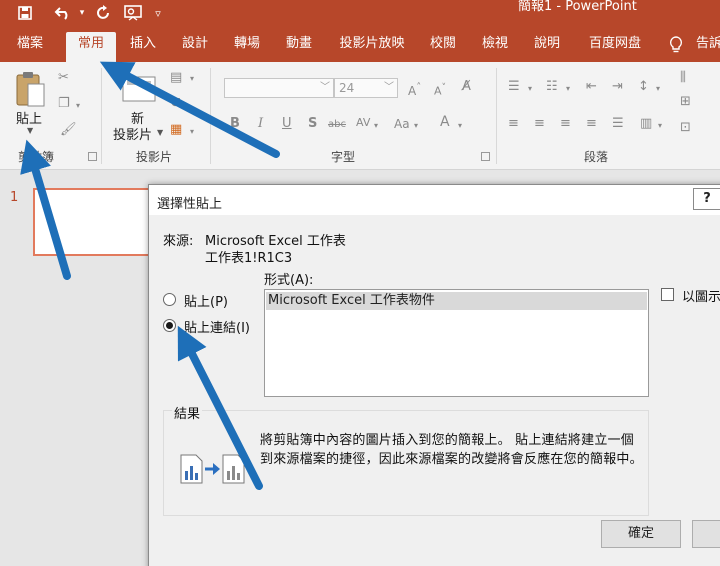  Describe the element at coordinates (708, 47) in the screenshot. I see `tab-tell-me: 告訴` at that location.